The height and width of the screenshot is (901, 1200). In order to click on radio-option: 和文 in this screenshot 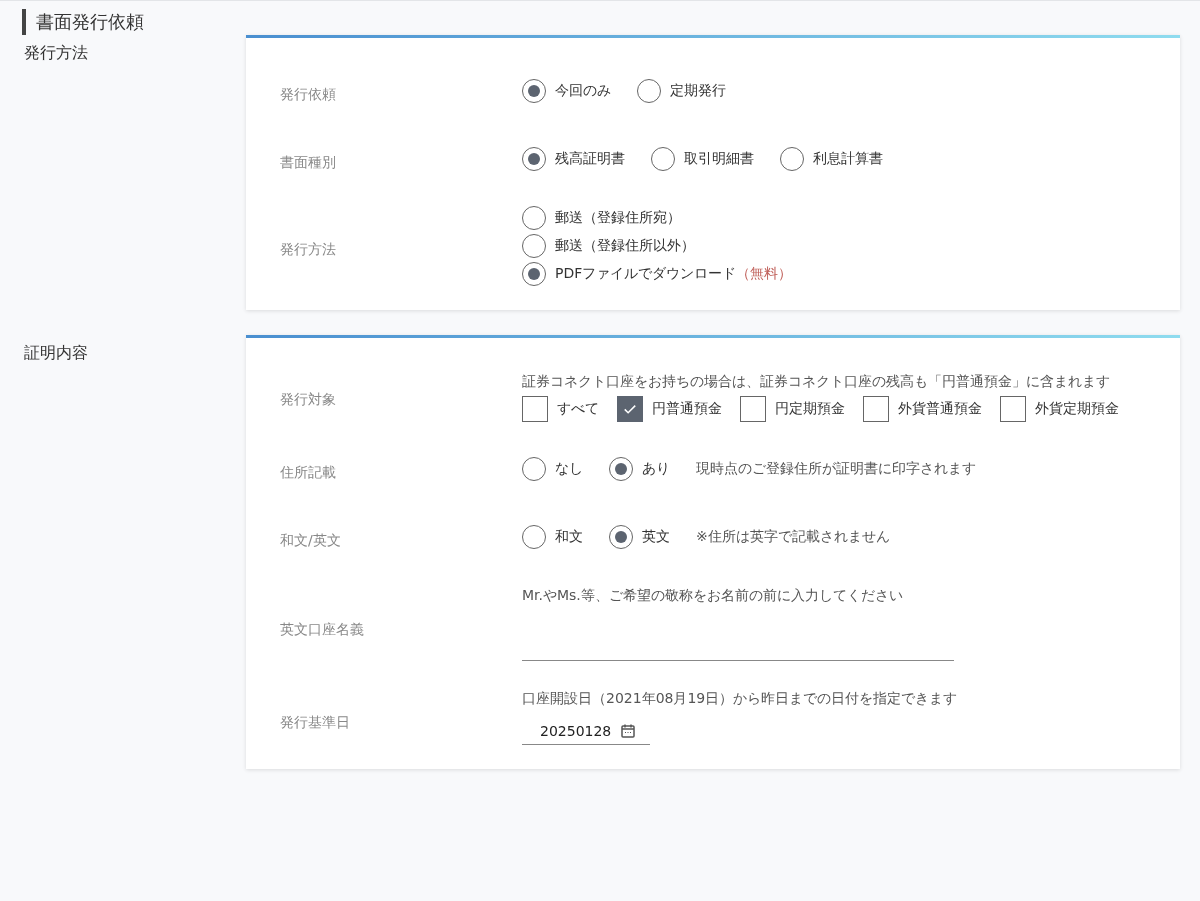, I will do `click(552, 537)`.